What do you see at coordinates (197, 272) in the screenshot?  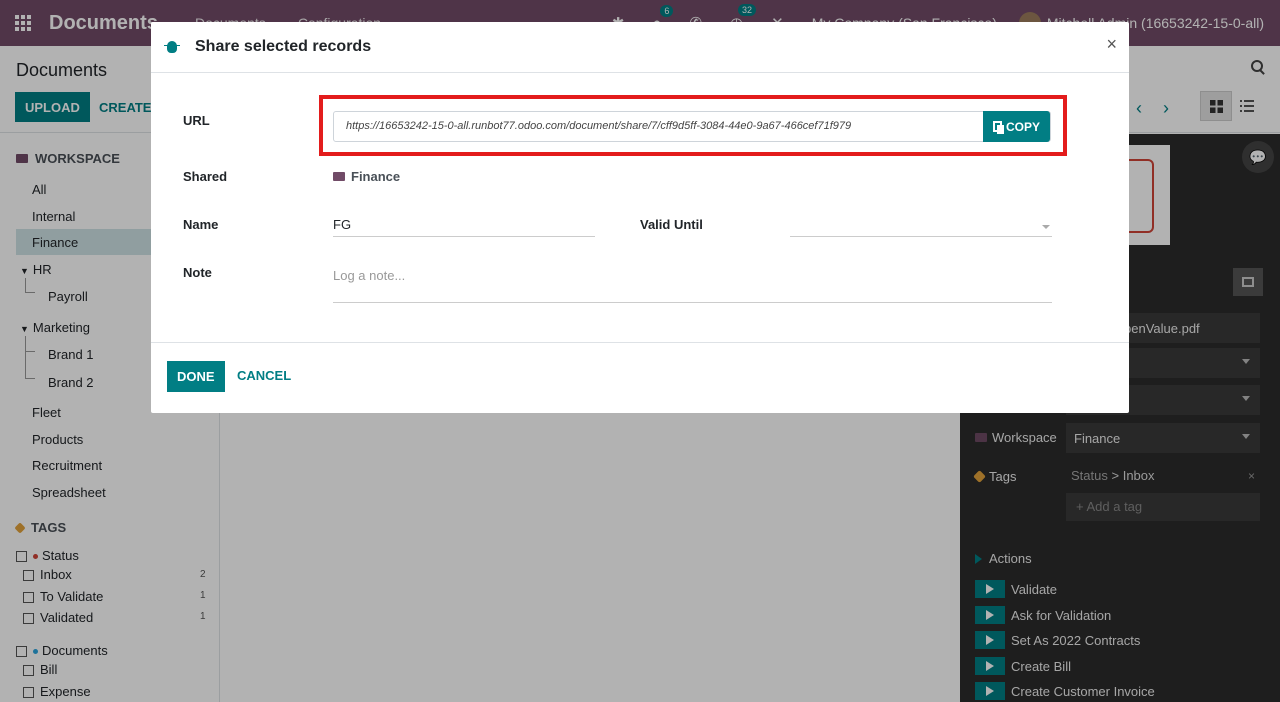 I see `note-label: Note` at bounding box center [197, 272].